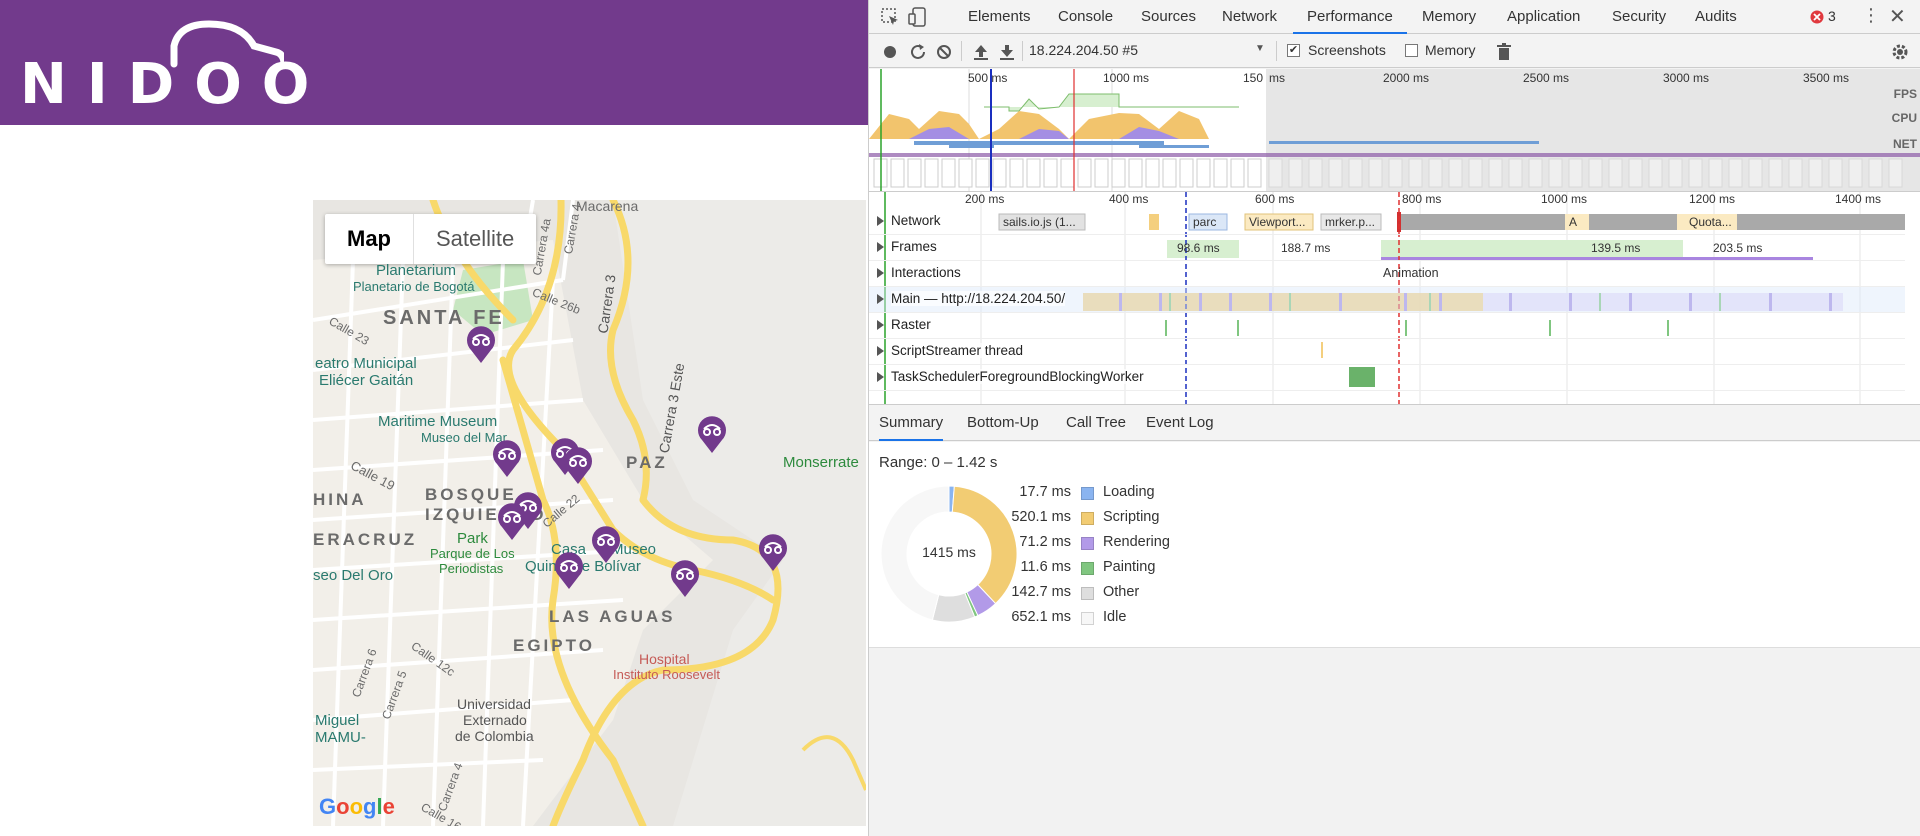 This screenshot has width=1920, height=836. What do you see at coordinates (1394, 51) in the screenshot?
I see `performance-toolbar: 18.224.204.50 #5 ▼ ✔ Screenshots Memory` at bounding box center [1394, 51].